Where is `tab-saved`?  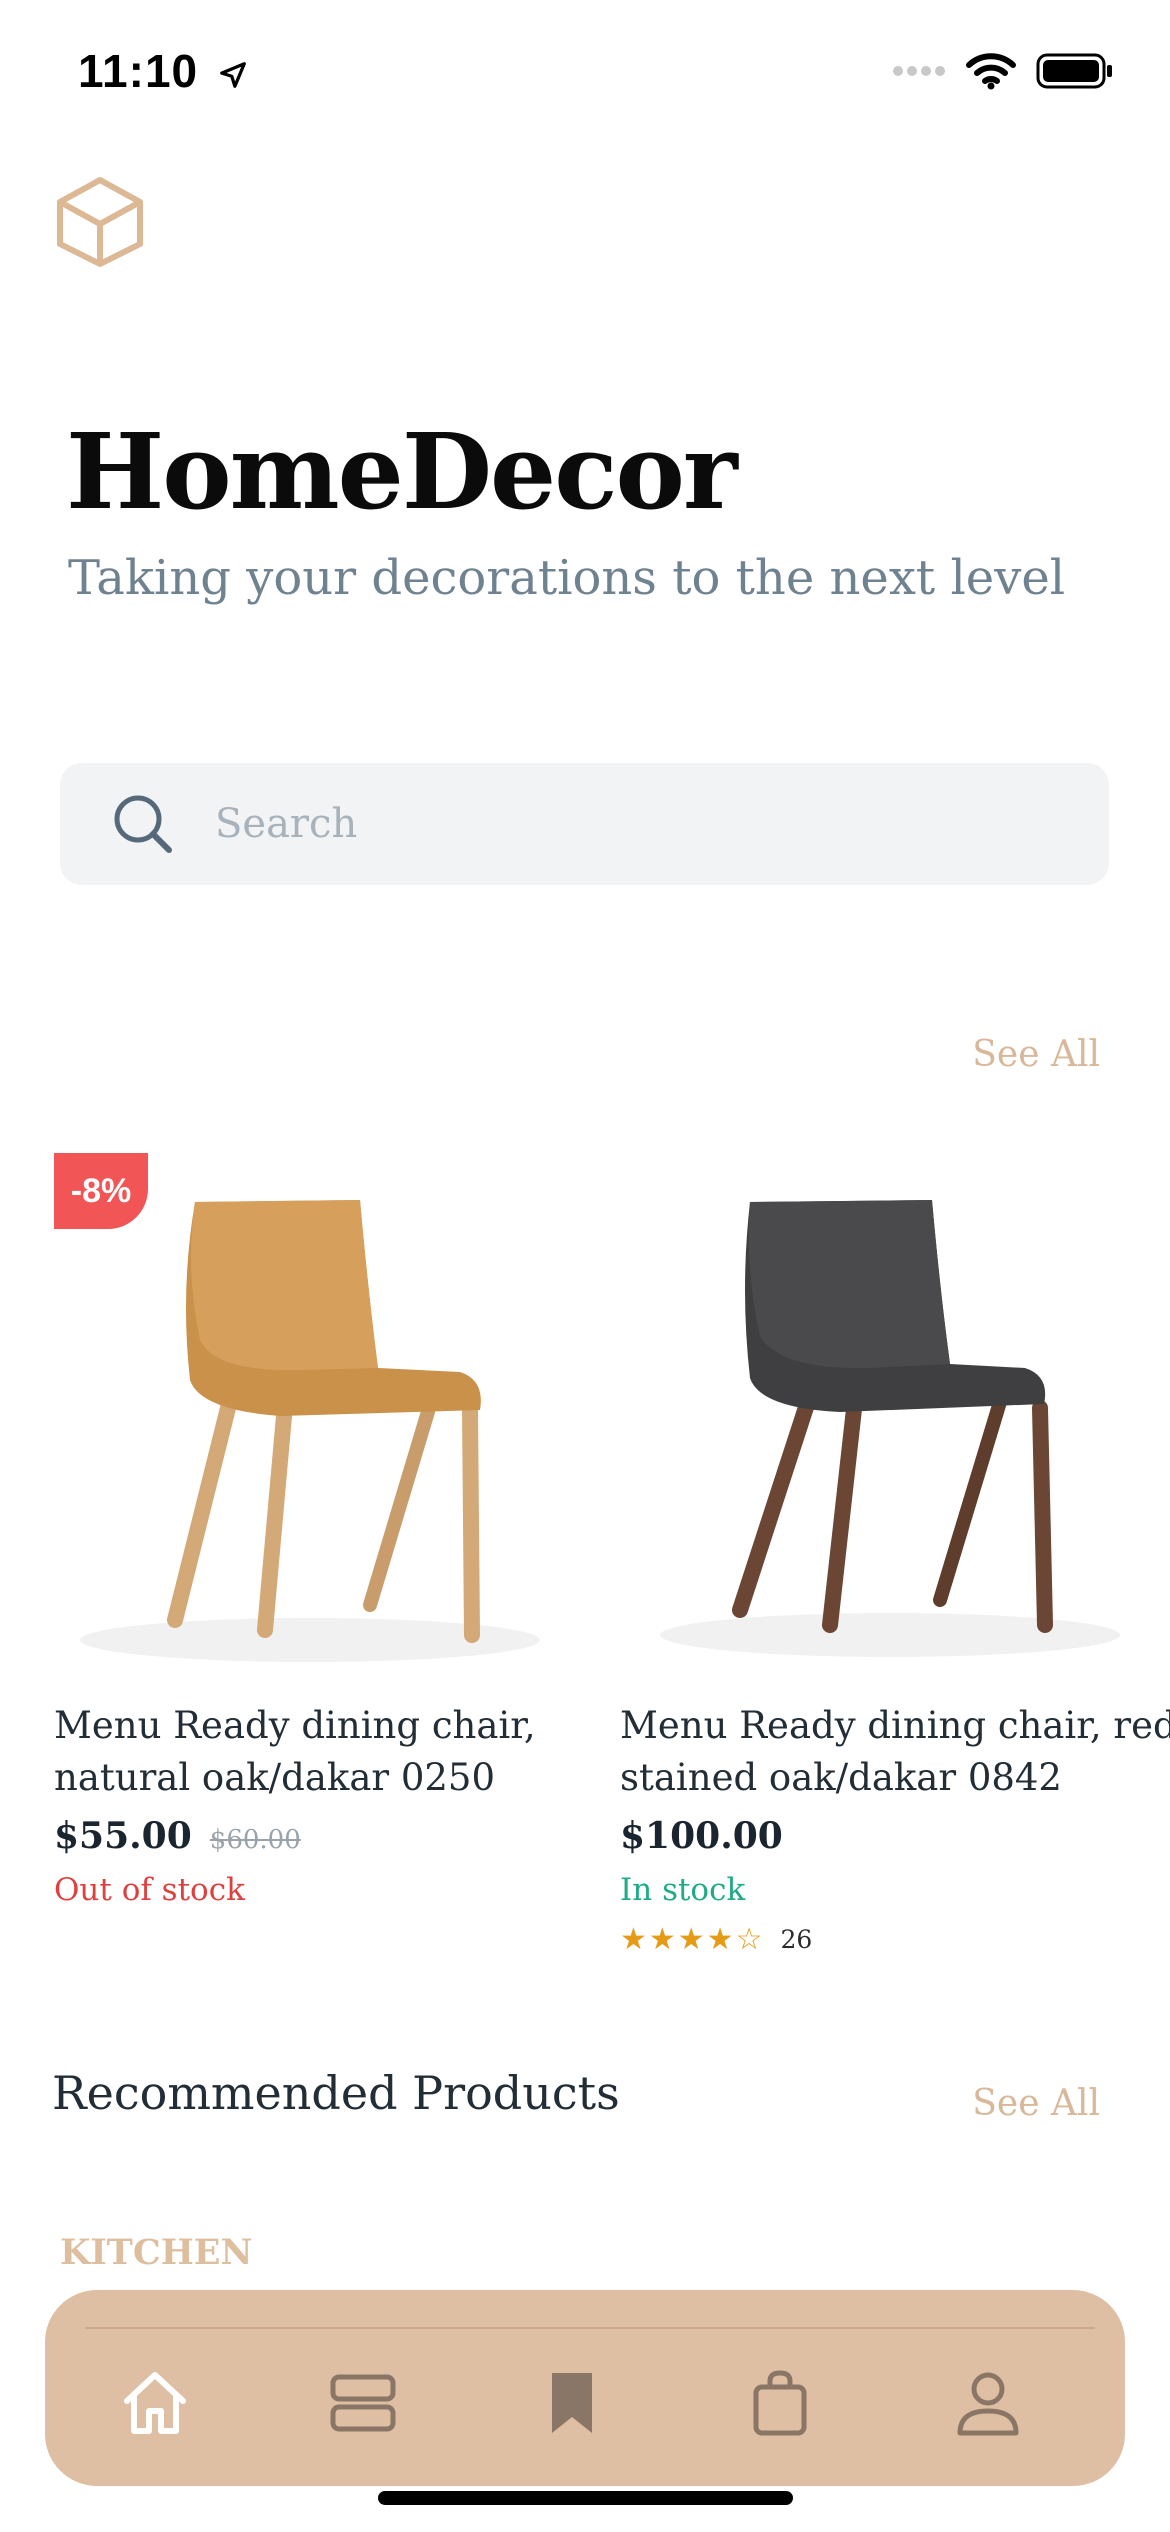
tab-saved is located at coordinates (572, 2403).